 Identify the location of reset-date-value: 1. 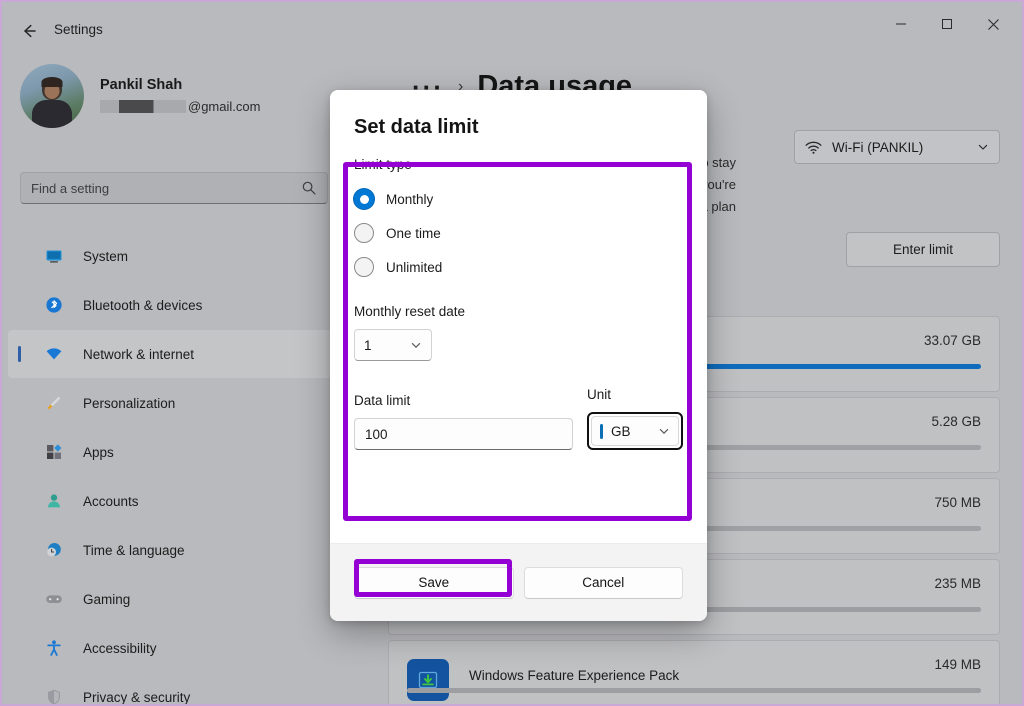
(368, 345).